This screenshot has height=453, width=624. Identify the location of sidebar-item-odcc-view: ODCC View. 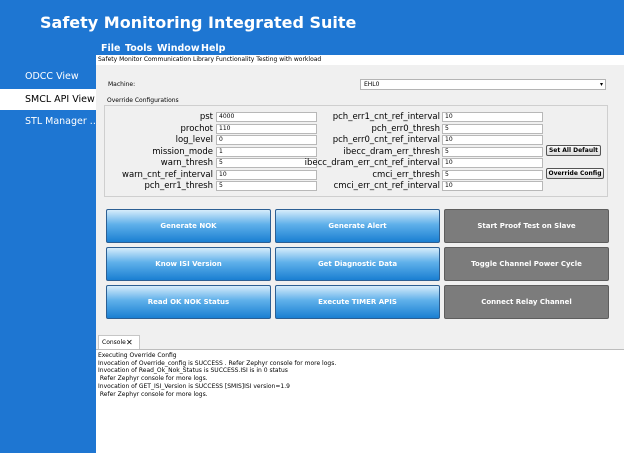
(48, 76).